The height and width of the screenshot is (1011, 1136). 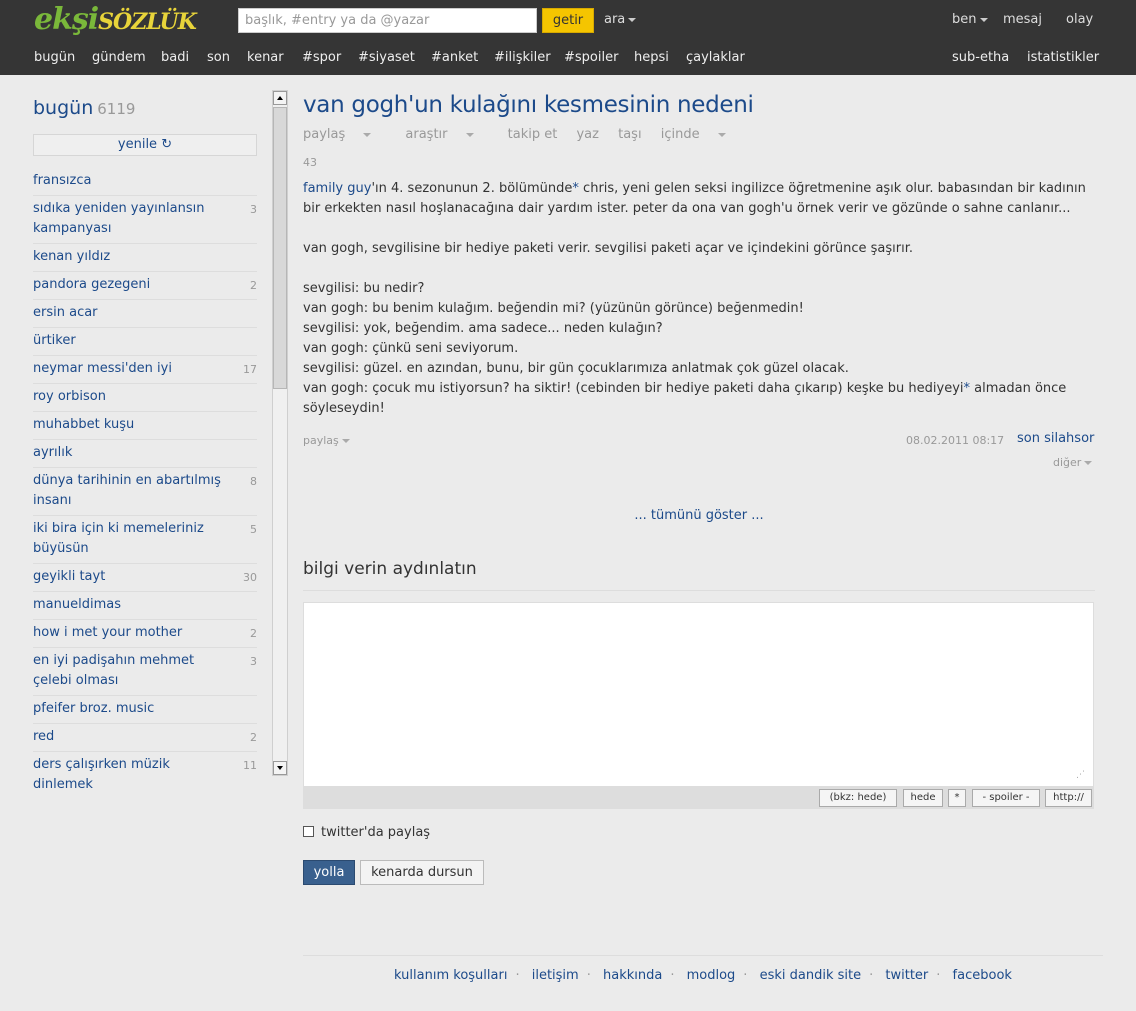 I want to click on topic-link: neymar messi'den iyi, so click(x=102, y=368).